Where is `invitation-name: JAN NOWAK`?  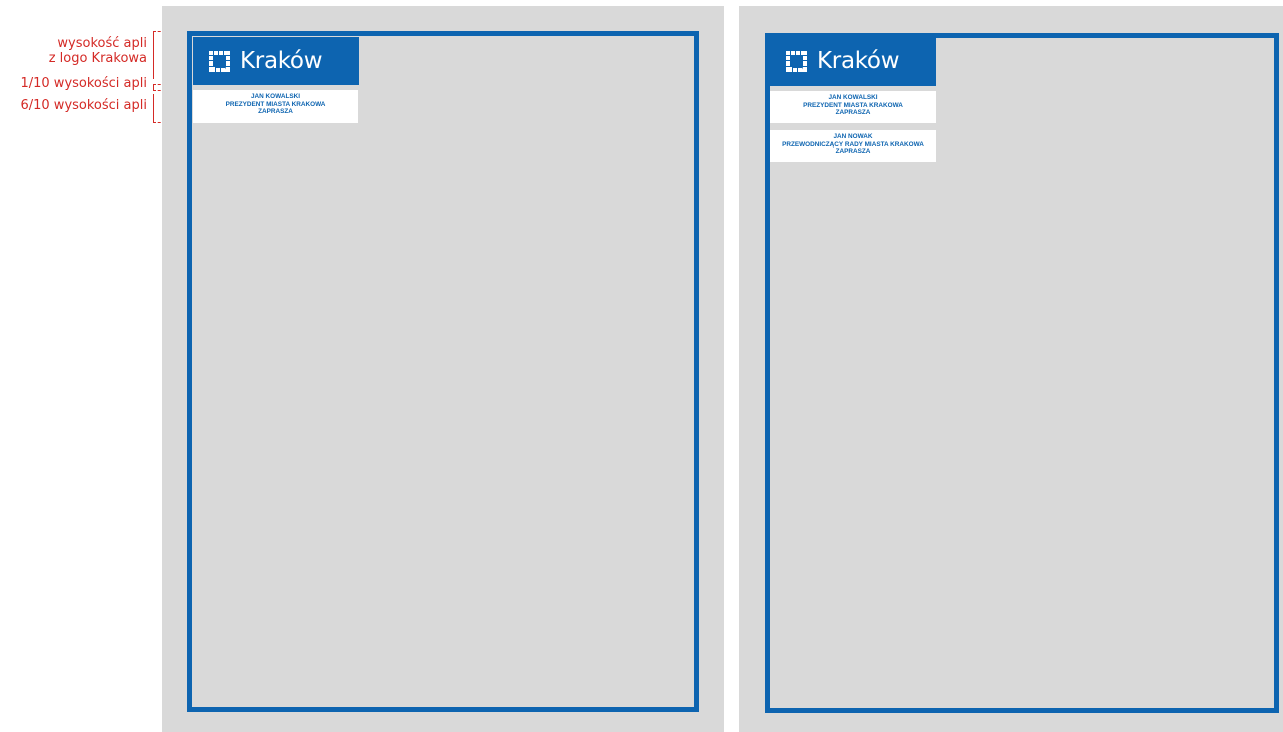 invitation-name: JAN NOWAK is located at coordinates (853, 136).